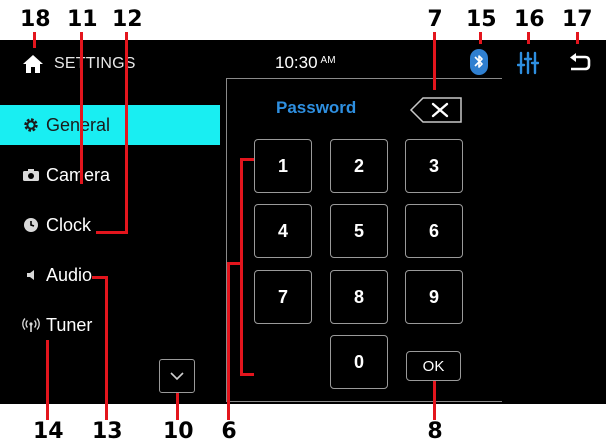 This screenshot has height=446, width=606. What do you see at coordinates (82, 19) in the screenshot?
I see `callout-11: 11` at bounding box center [82, 19].